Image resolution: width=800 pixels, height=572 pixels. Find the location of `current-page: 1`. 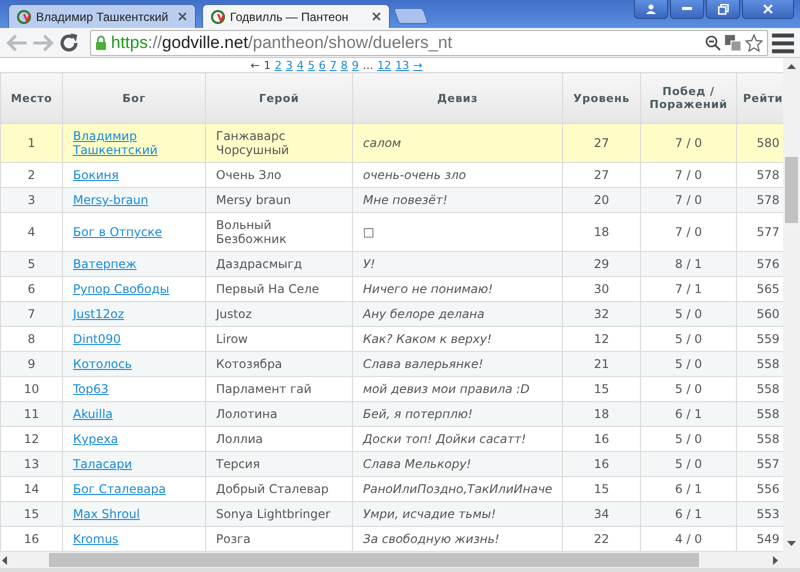

current-page: 1 is located at coordinates (267, 65).